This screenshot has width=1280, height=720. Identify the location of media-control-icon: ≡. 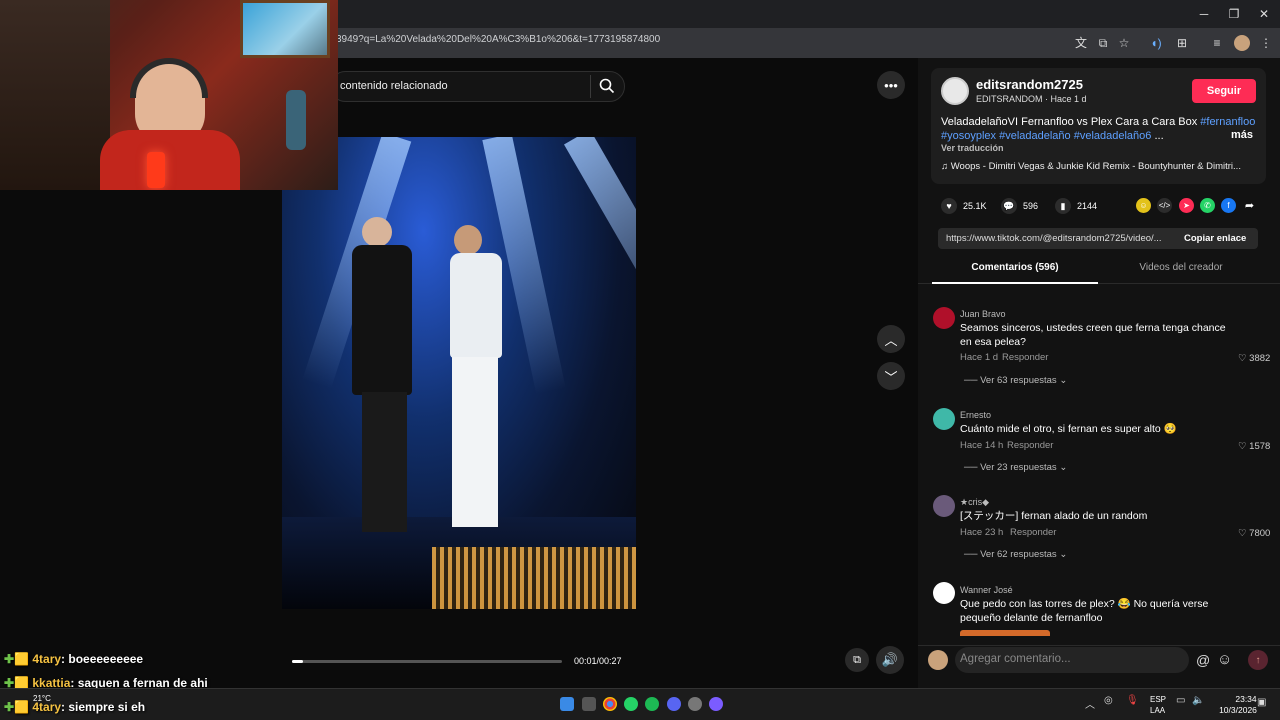
(1217, 43).